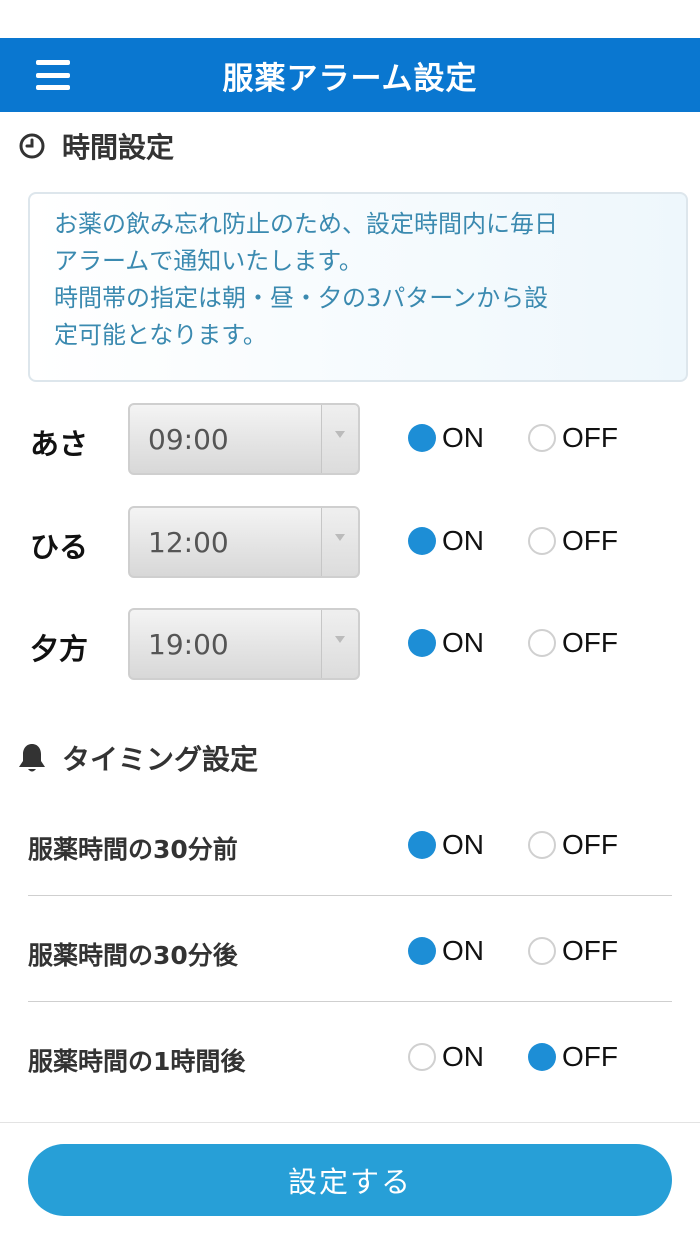  What do you see at coordinates (32, 146) in the screenshot?
I see `clock-icon` at bounding box center [32, 146].